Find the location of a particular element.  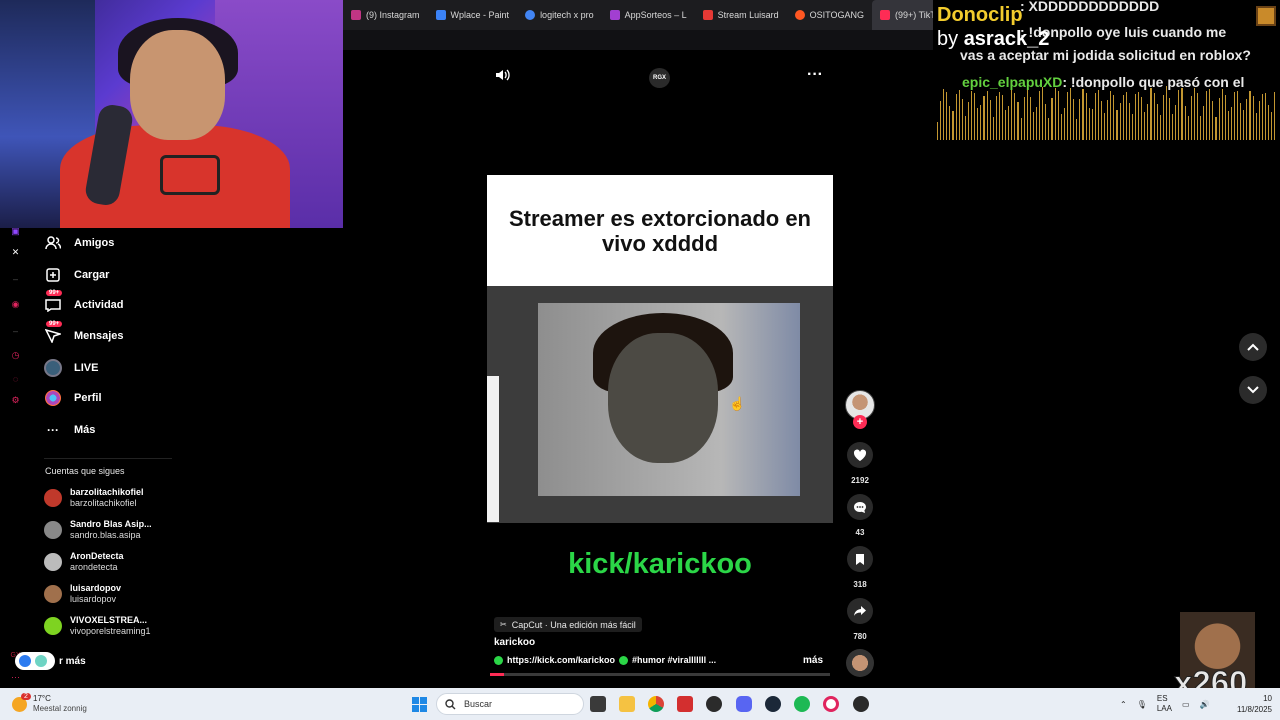

sidebar-item-perfil: Perfil is located at coordinates (73, 398).